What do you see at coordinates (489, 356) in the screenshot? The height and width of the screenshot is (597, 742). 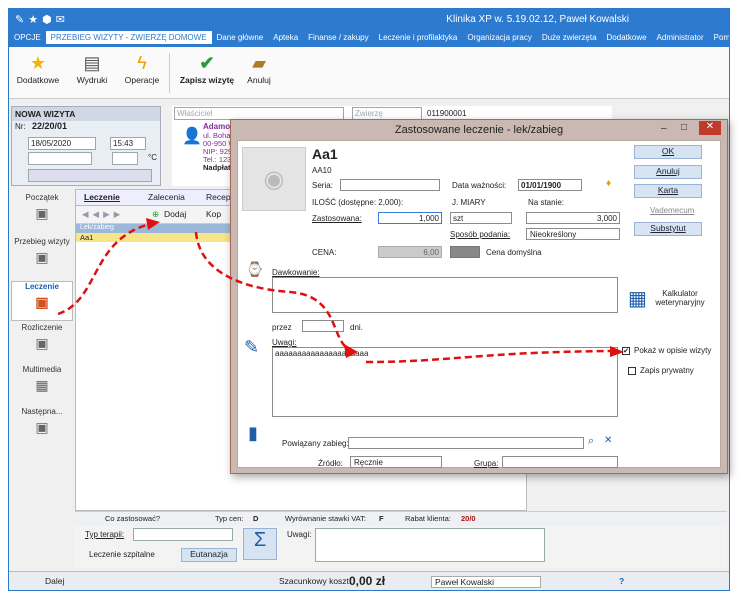 I see `arrow-to-checkbox` at bounding box center [489, 356].